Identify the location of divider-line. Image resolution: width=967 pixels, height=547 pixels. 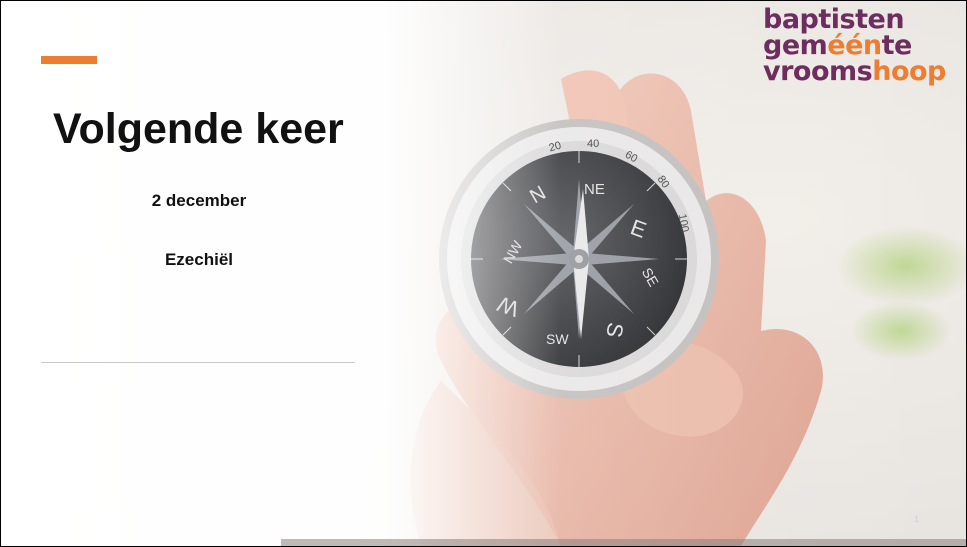
(198, 362).